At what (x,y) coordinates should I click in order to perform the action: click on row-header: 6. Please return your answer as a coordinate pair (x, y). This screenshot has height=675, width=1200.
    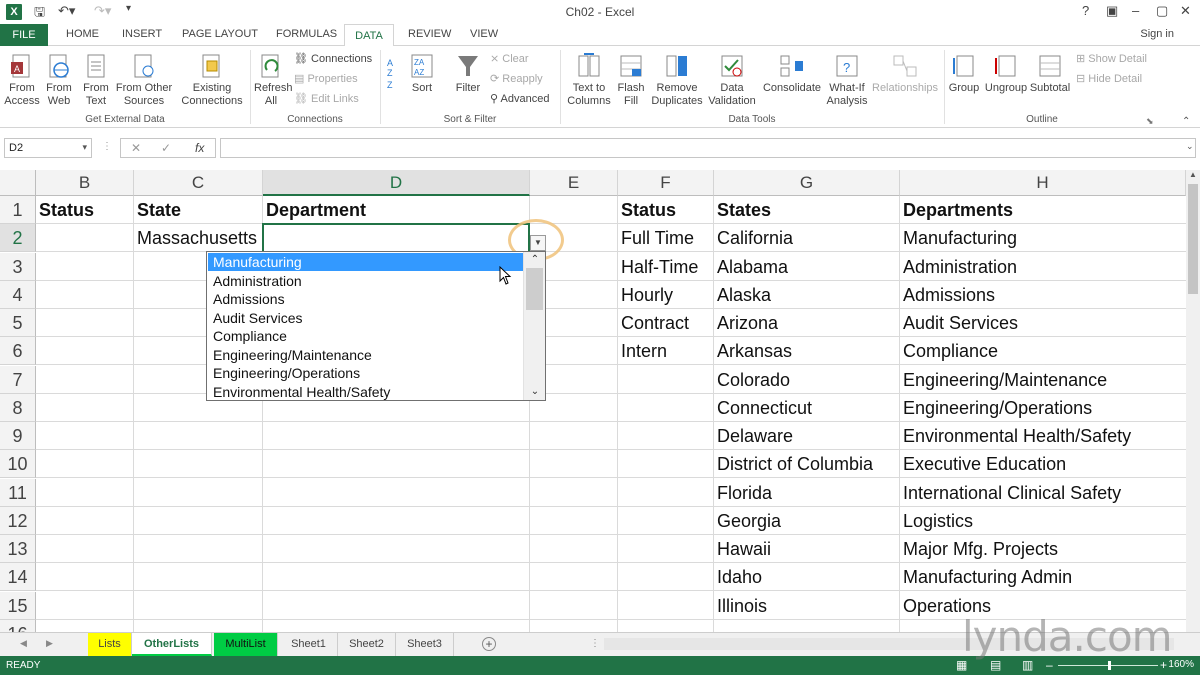
    Looking at the image, I should click on (18, 351).